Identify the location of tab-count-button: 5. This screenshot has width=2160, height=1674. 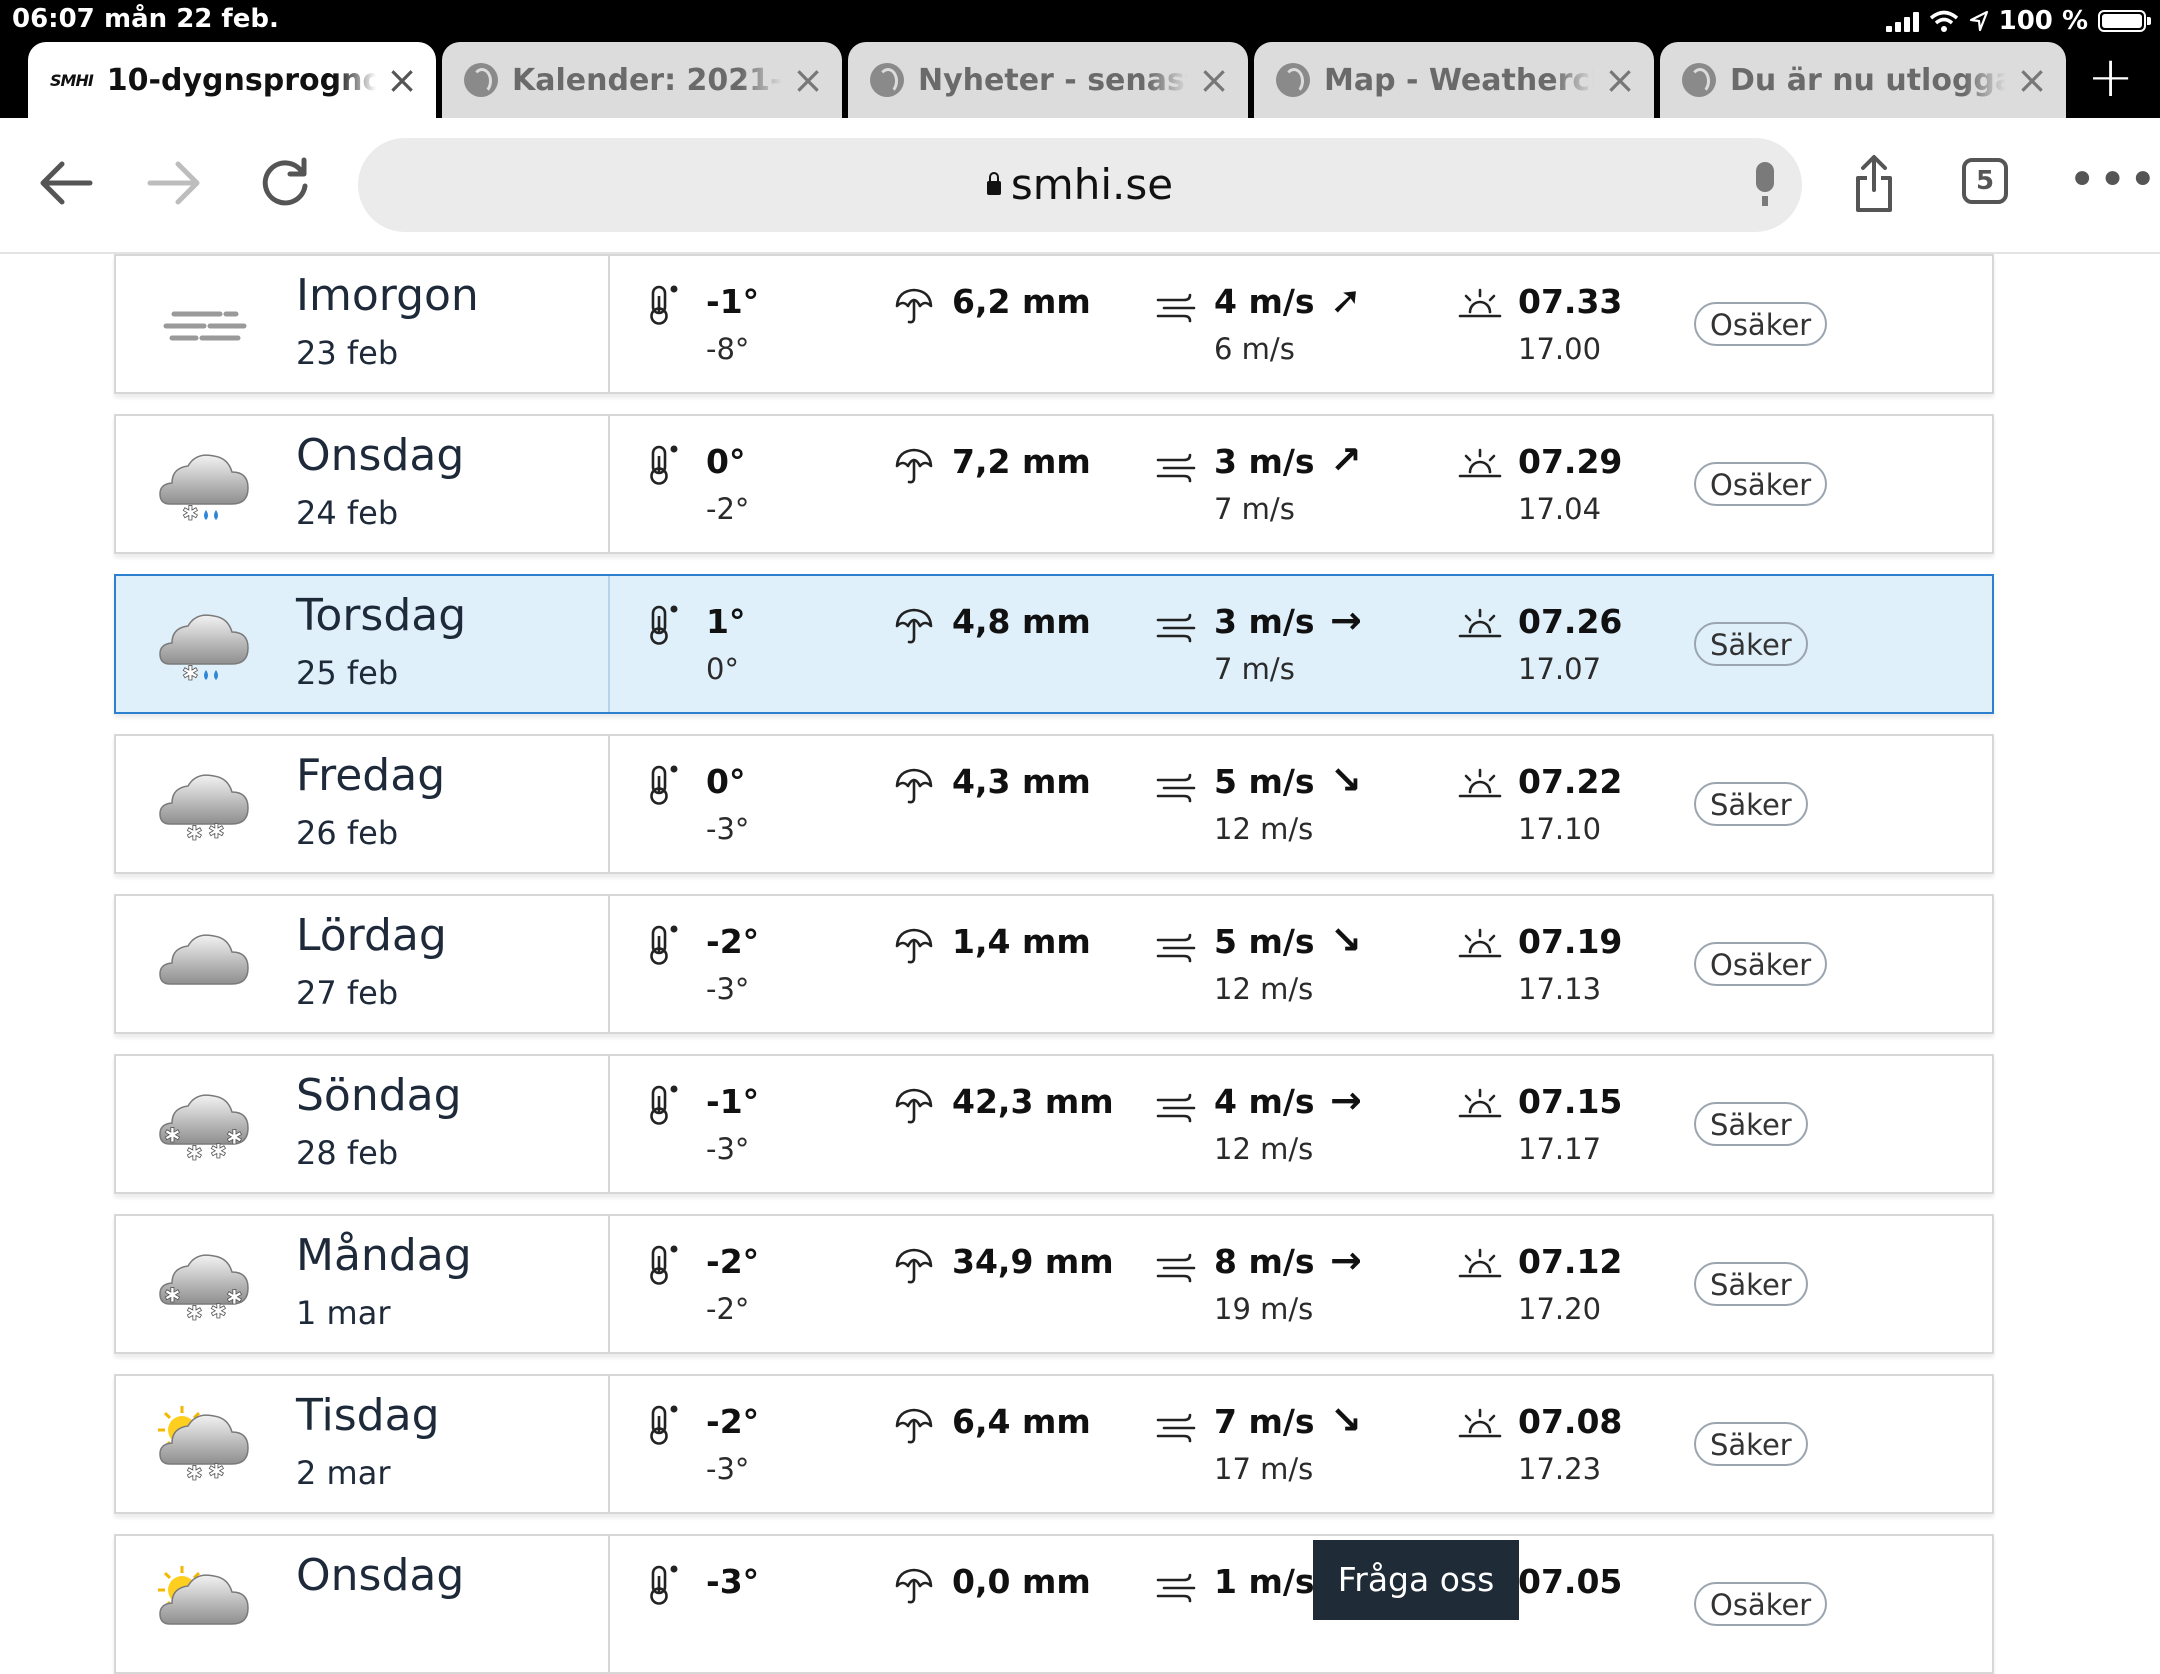
(1985, 181).